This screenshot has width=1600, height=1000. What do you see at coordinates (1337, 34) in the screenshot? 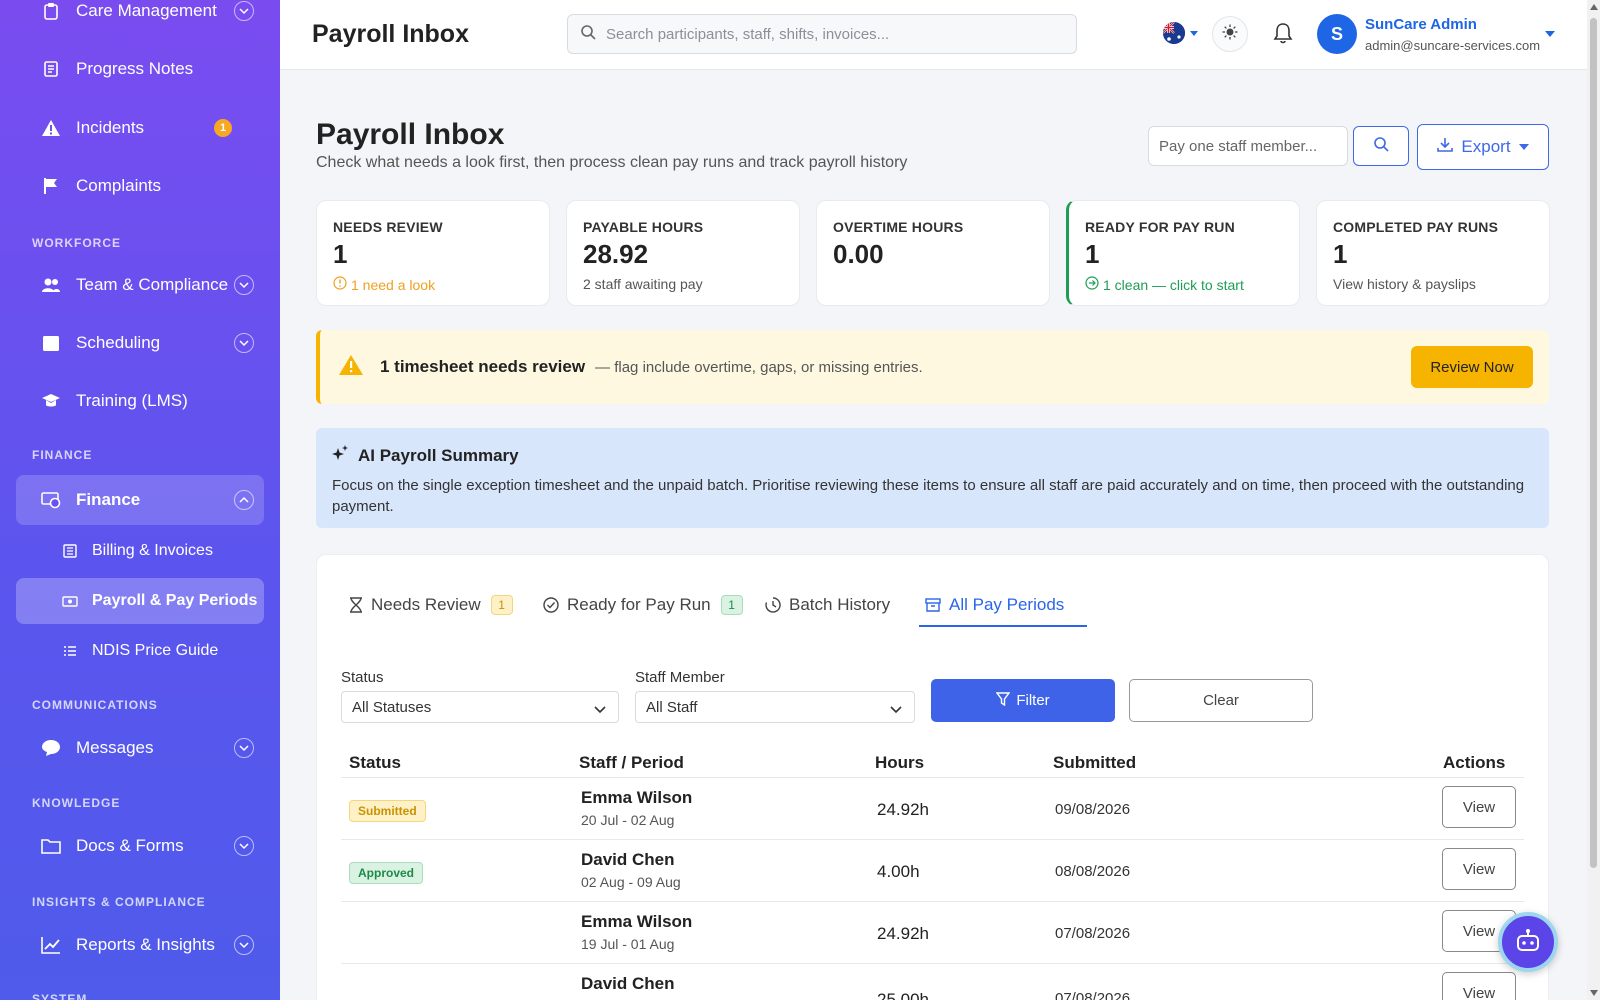
I see `avatar: S` at bounding box center [1337, 34].